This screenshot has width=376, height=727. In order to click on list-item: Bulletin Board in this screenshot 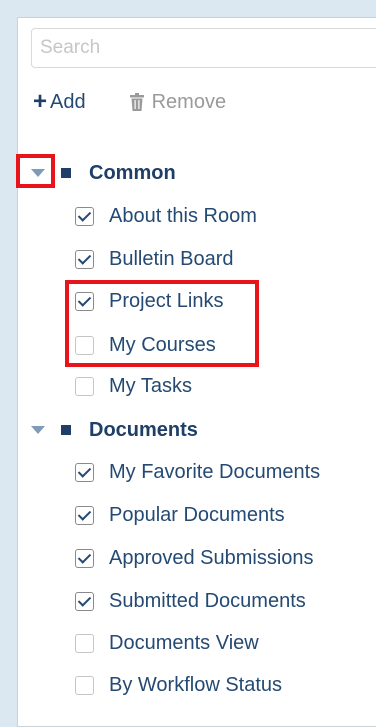, I will do `click(154, 259)`.